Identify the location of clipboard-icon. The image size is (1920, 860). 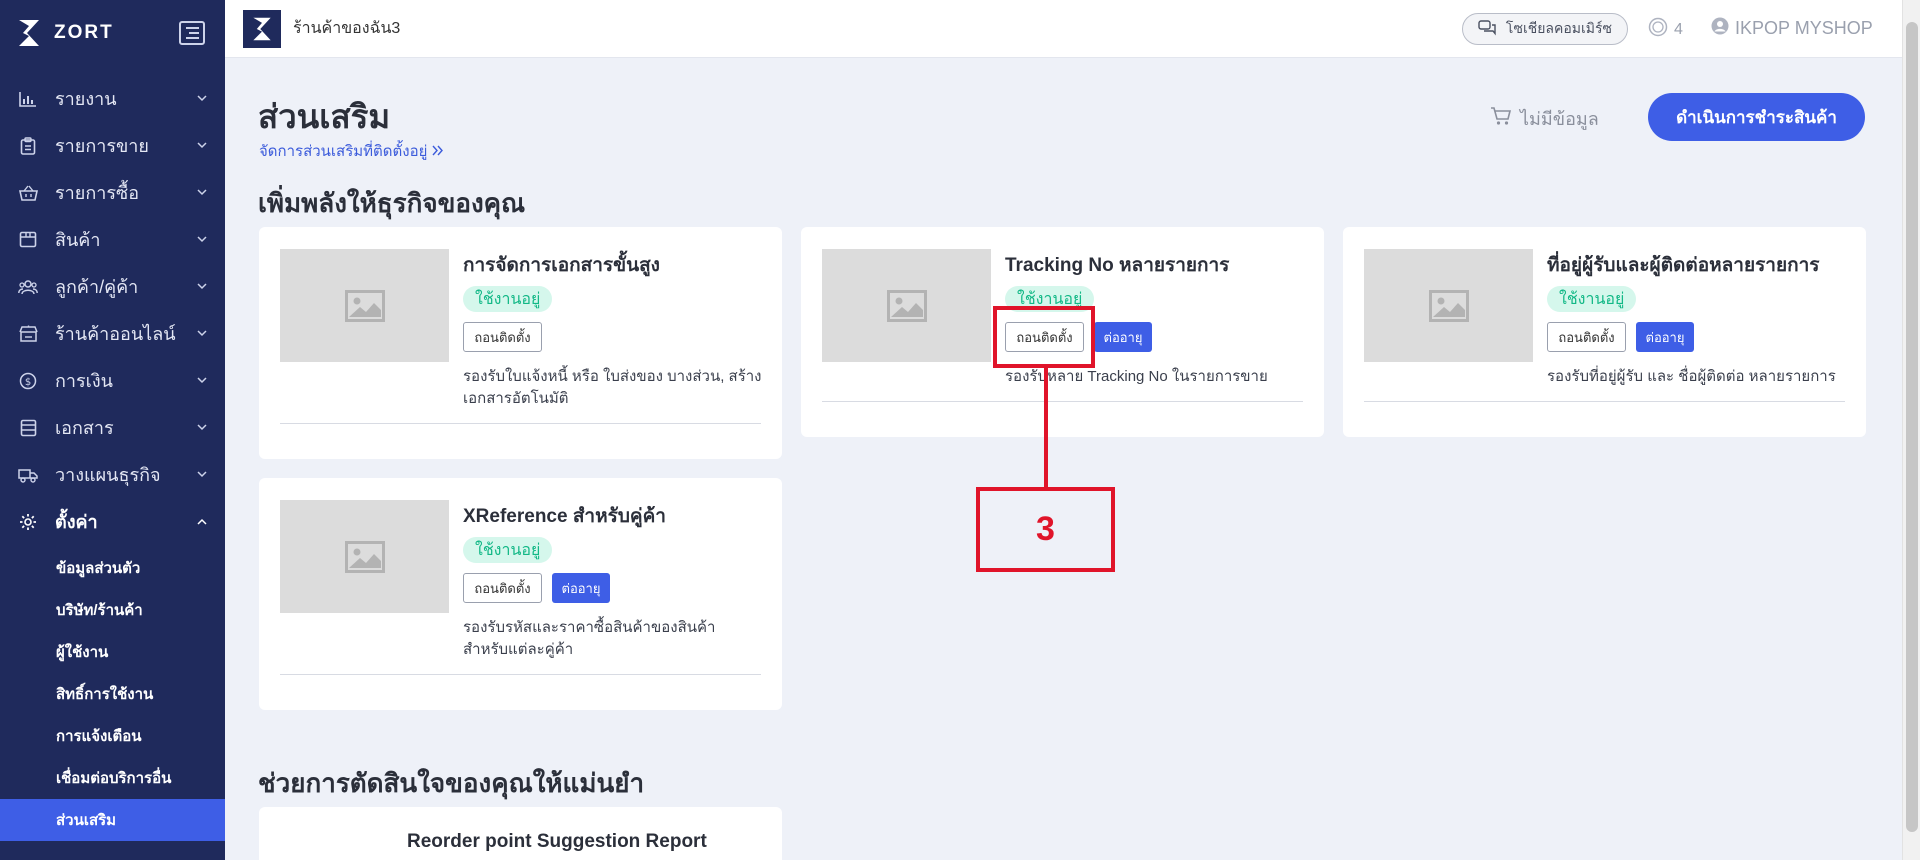
(28, 146).